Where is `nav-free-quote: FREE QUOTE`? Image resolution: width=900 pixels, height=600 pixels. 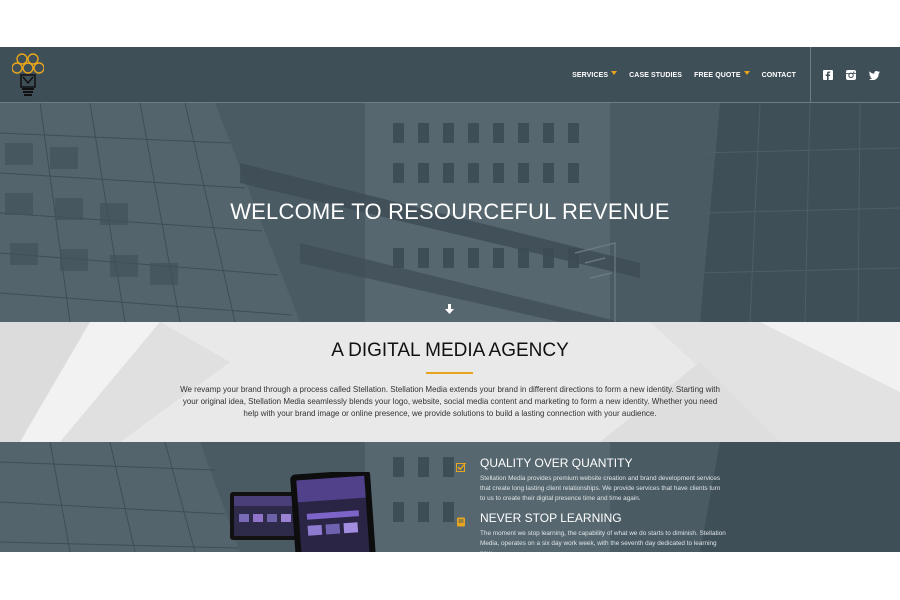
nav-free-quote: FREE QUOTE is located at coordinates (722, 75).